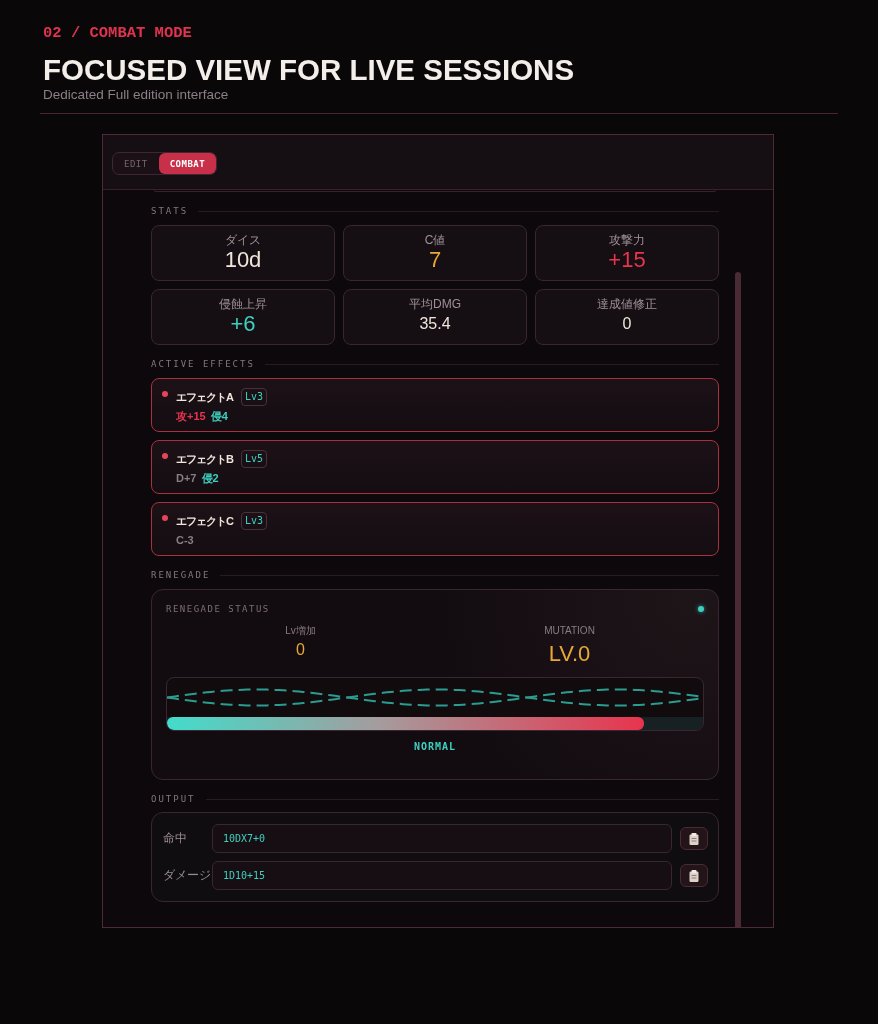  I want to click on mode-tab: EDIT, so click(136, 163).